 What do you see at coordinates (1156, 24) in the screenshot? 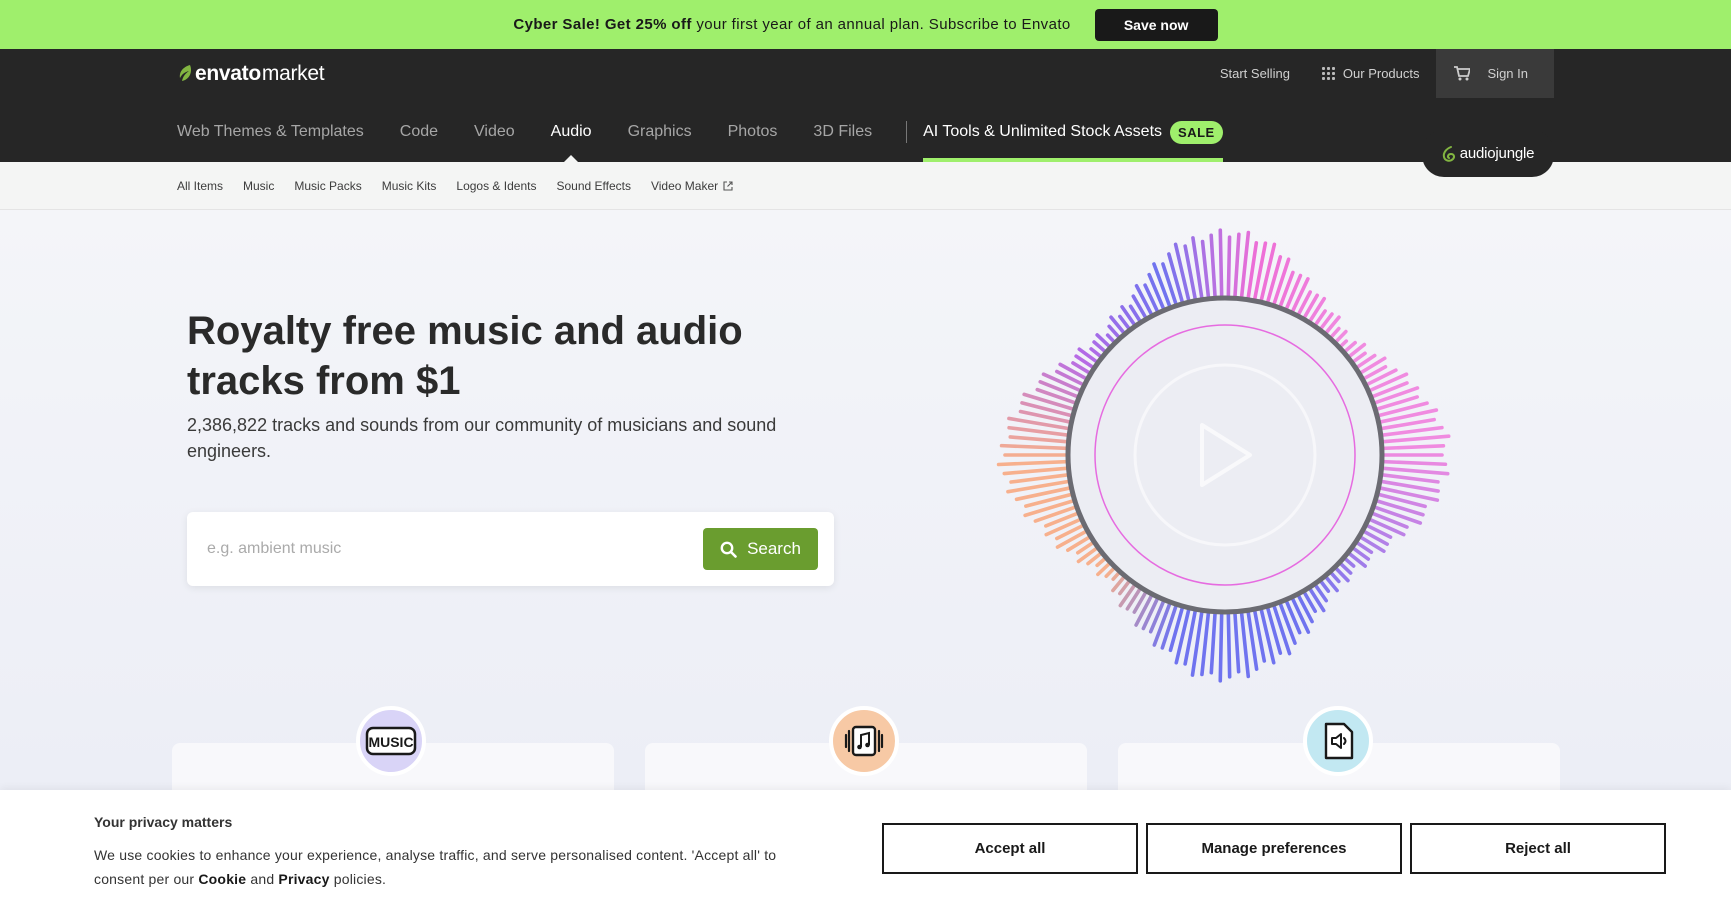
I see `save-now-button: Save now` at bounding box center [1156, 24].